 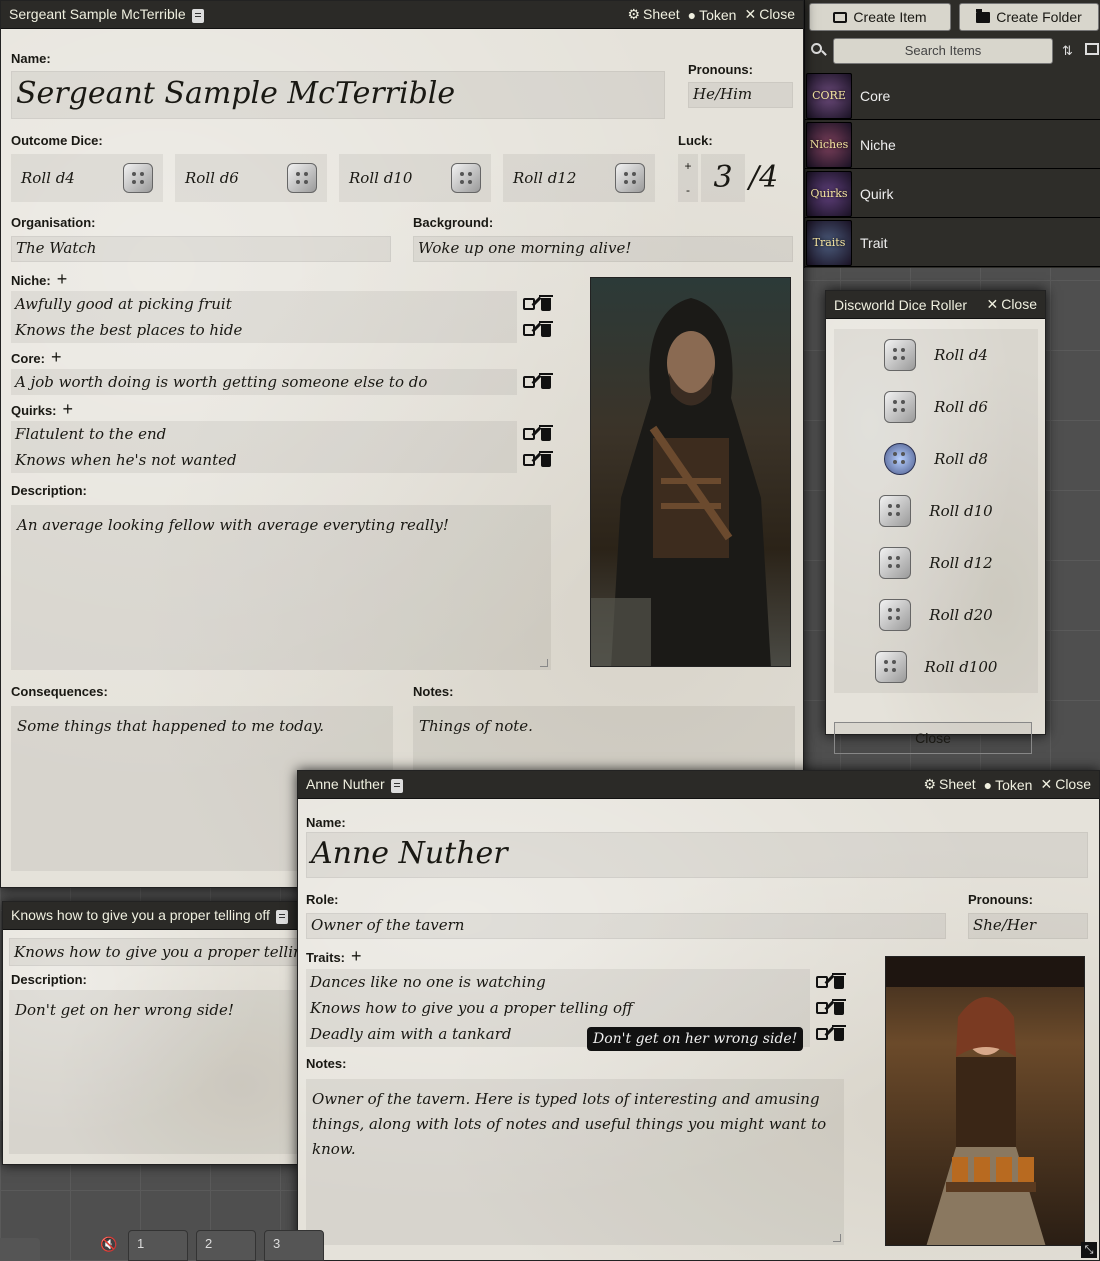 What do you see at coordinates (952, 145) in the screenshot?
I see `sidebar-item-niche: Niches Niche` at bounding box center [952, 145].